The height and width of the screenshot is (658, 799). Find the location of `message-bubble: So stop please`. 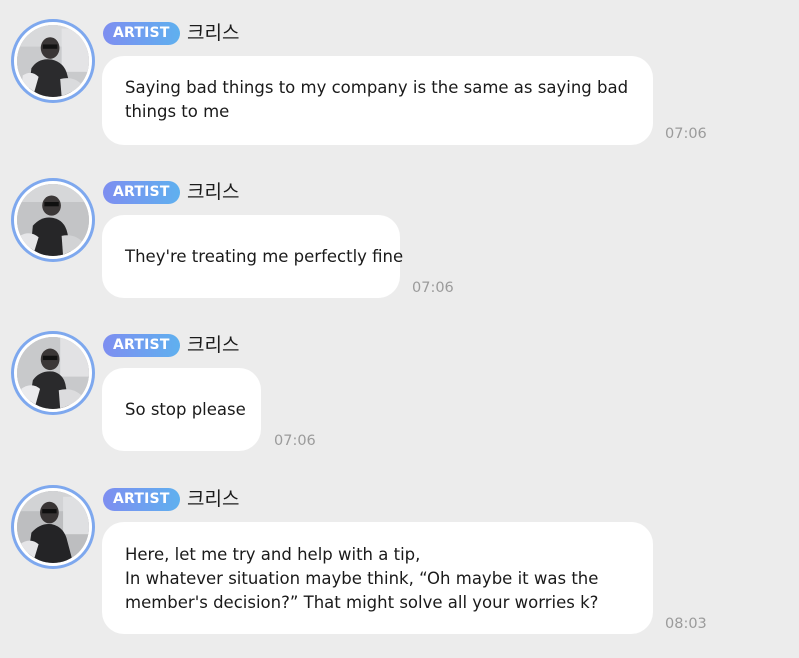

message-bubble: So stop please is located at coordinates (181, 409).